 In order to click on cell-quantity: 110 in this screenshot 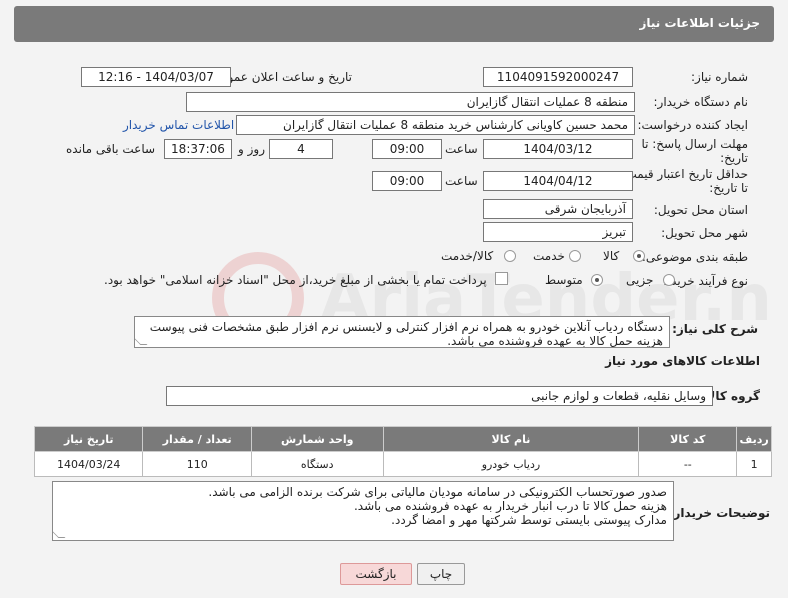, I will do `click(197, 464)`.